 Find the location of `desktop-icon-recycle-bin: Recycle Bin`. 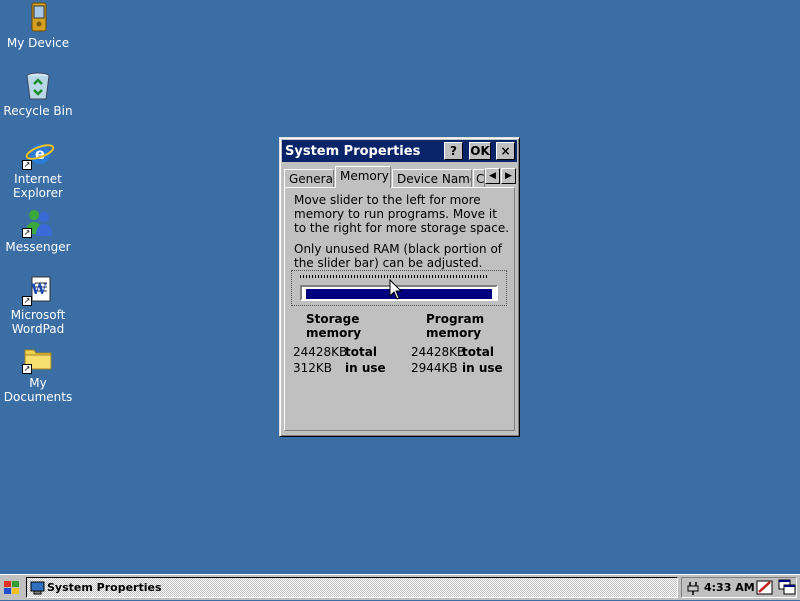

desktop-icon-recycle-bin: Recycle Bin is located at coordinates (38, 94).